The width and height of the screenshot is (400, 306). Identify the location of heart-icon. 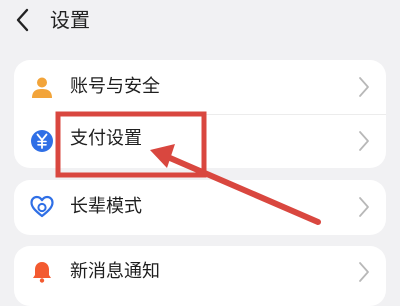
(42, 206).